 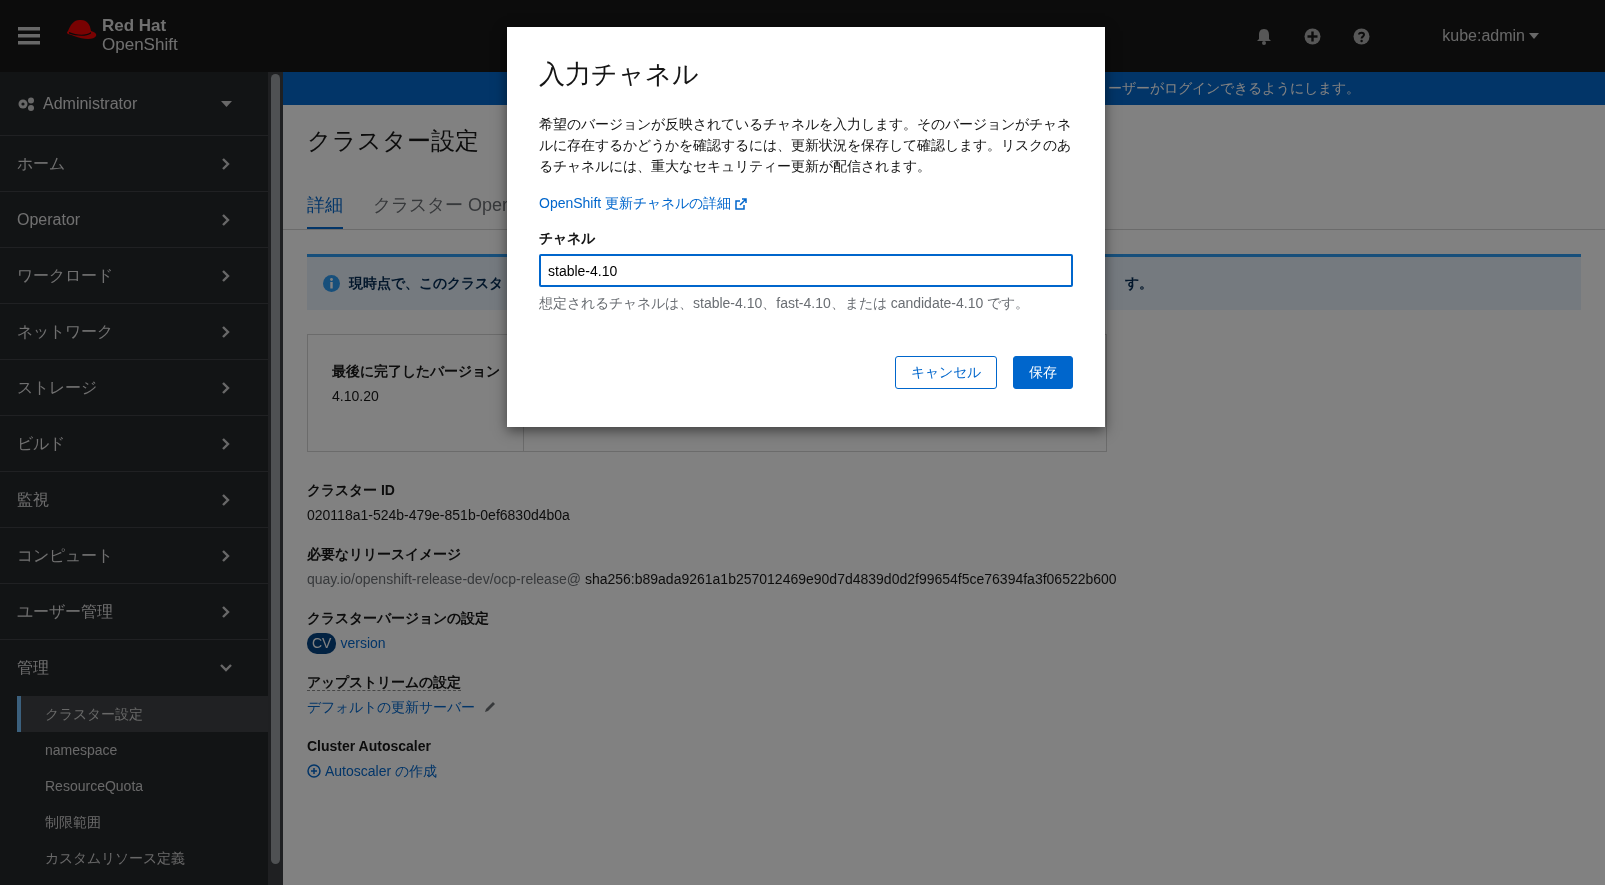 What do you see at coordinates (351, 490) in the screenshot?
I see `detail-label: クラスター ID` at bounding box center [351, 490].